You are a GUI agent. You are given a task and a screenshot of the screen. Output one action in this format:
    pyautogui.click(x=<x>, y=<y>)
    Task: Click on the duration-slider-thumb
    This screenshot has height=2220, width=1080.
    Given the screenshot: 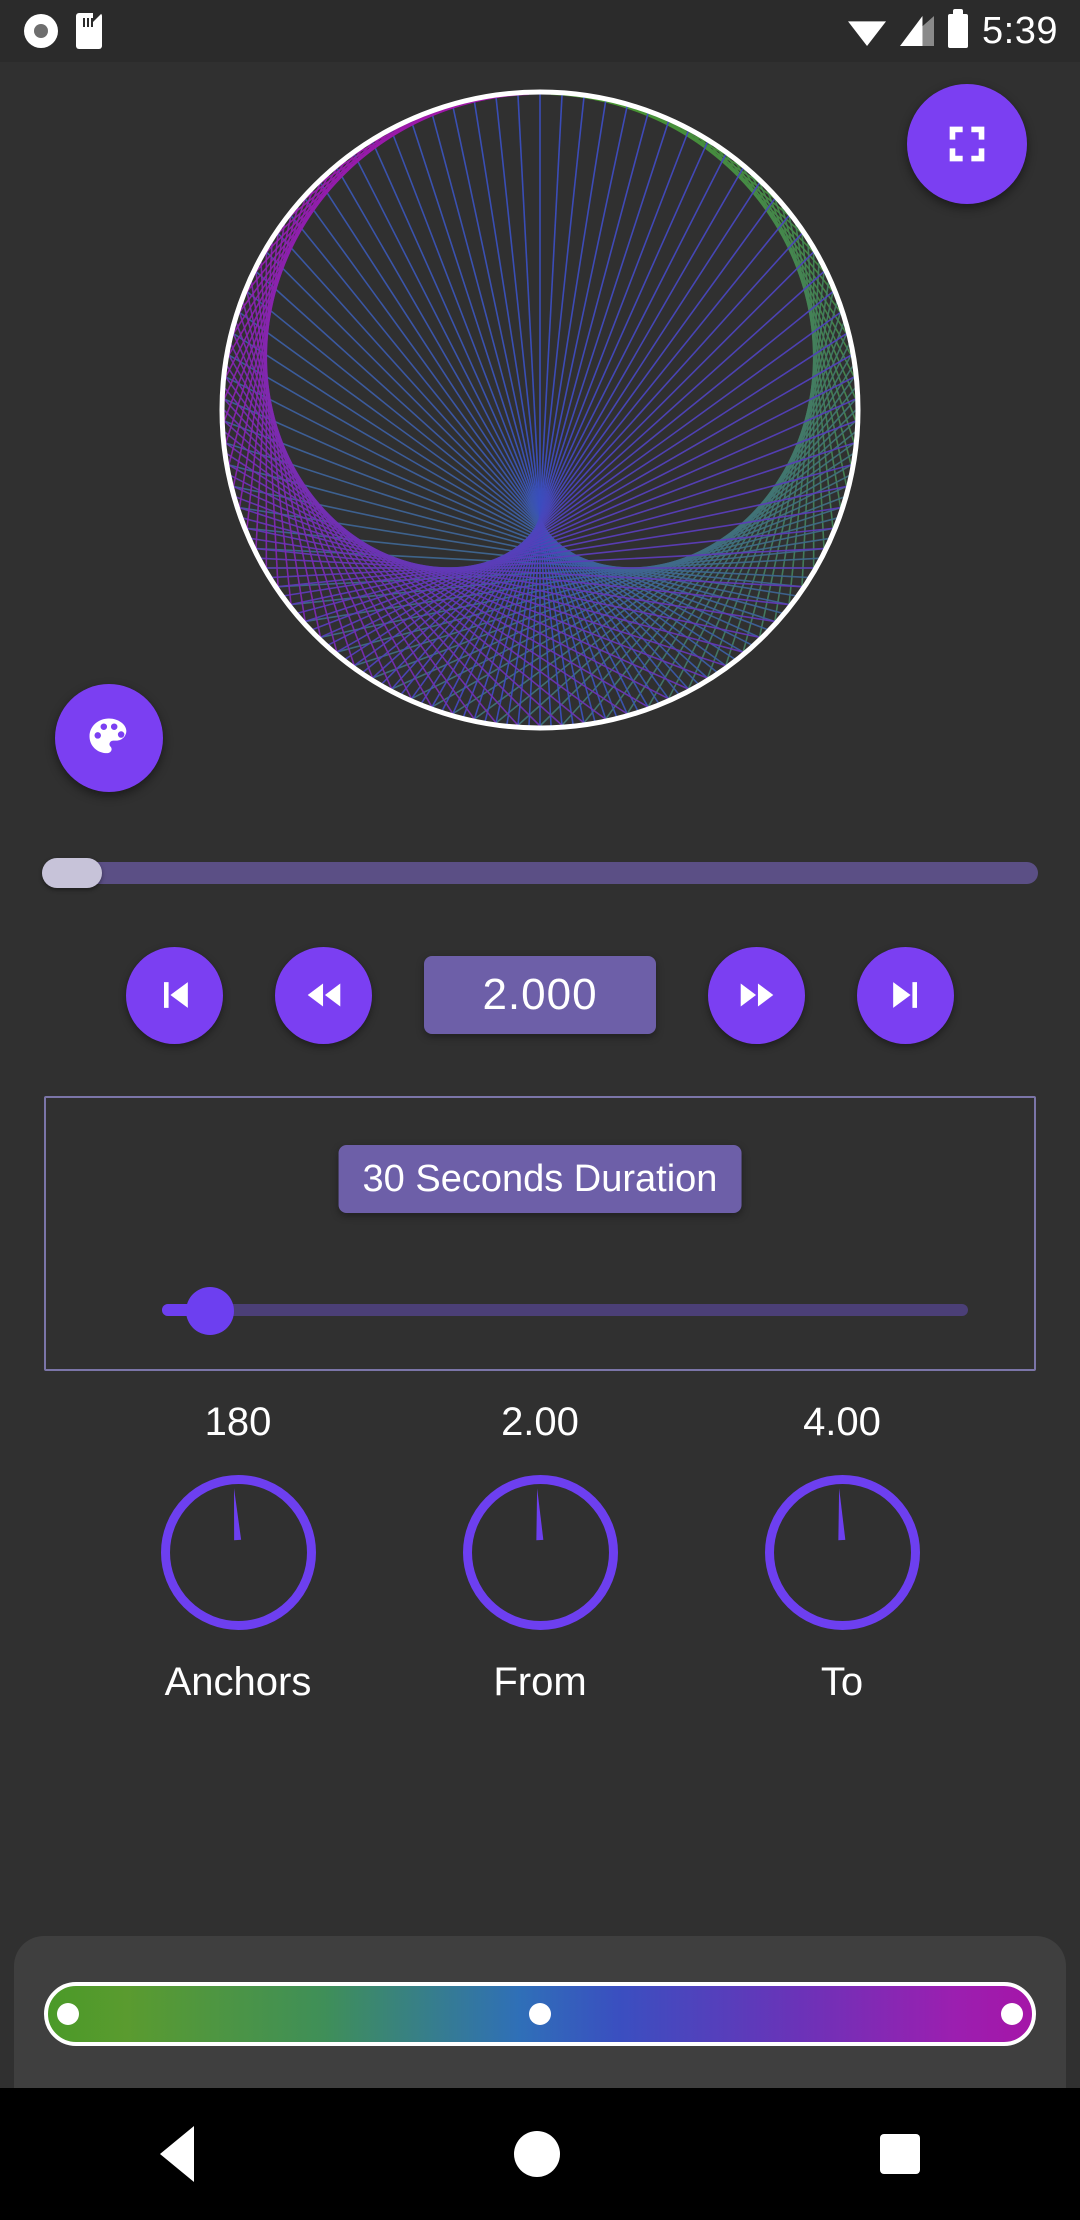 What is the action you would take?
    pyautogui.click(x=210, y=1311)
    